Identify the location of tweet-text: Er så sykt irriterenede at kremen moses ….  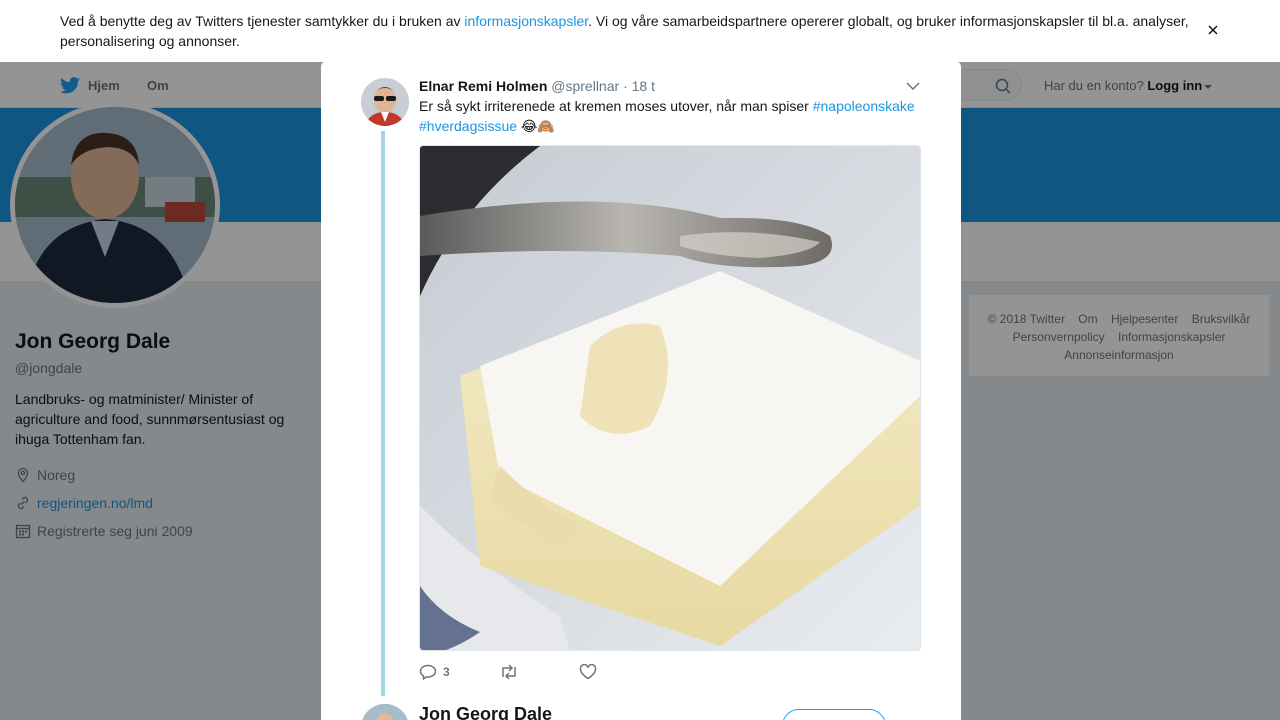
(674, 116).